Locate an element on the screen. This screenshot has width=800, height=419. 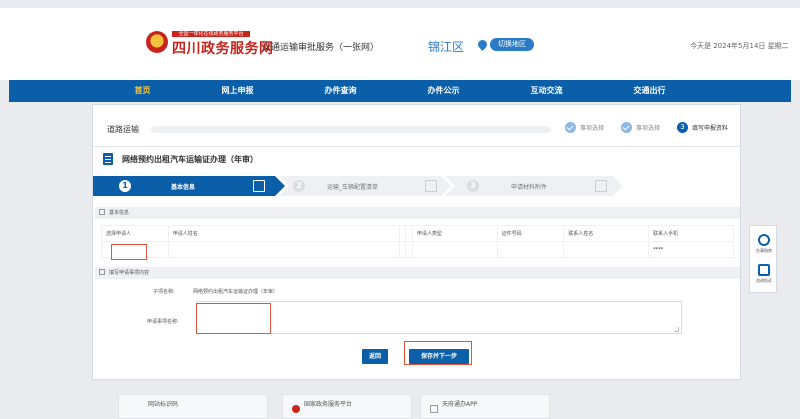
wizard-step-basic: 1 基本信息 is located at coordinates (189, 186).